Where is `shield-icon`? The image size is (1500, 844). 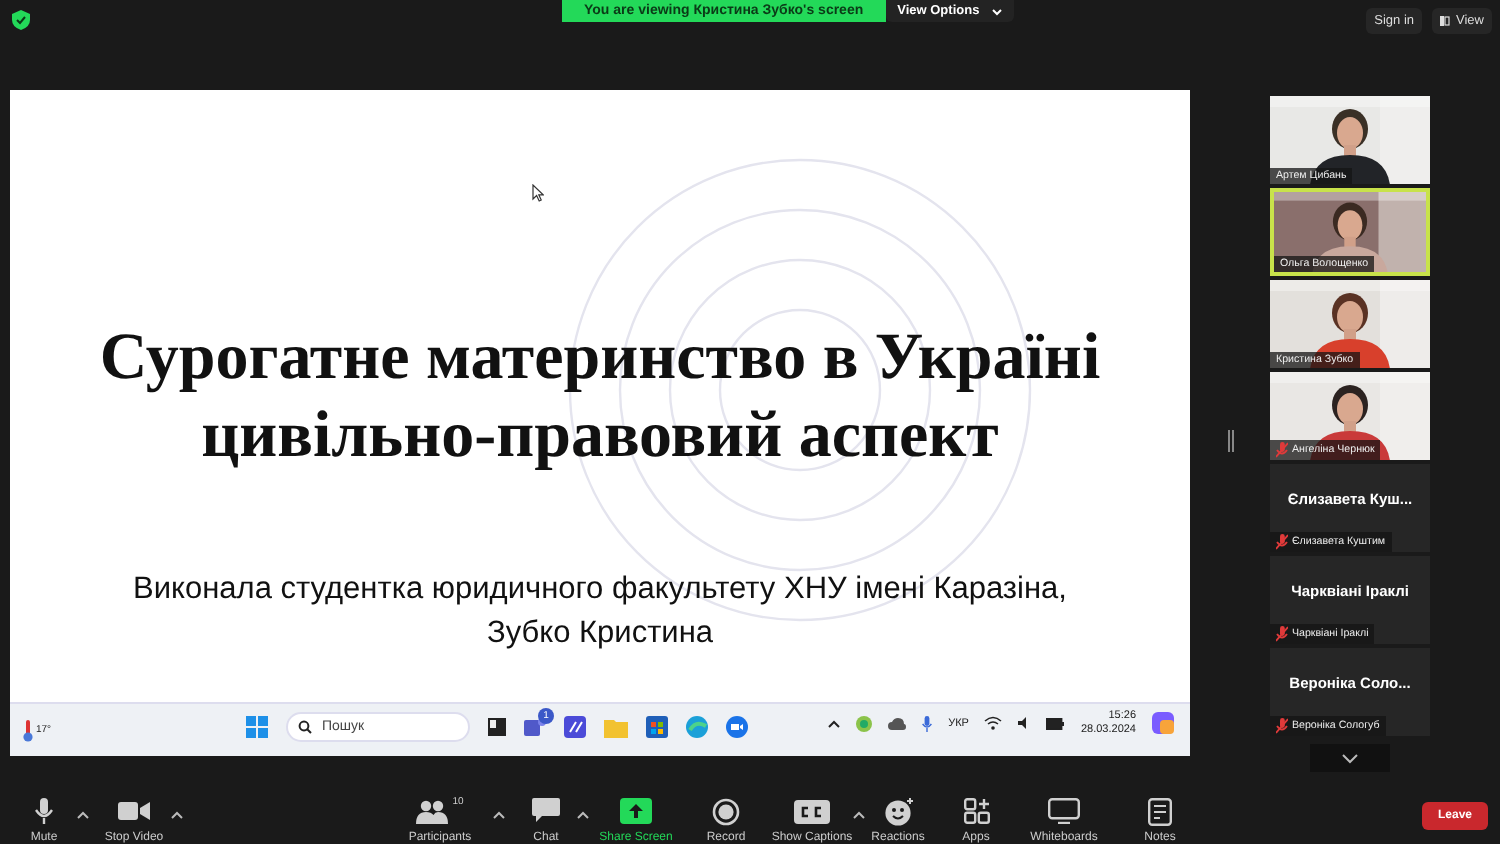
shield-icon is located at coordinates (21, 20).